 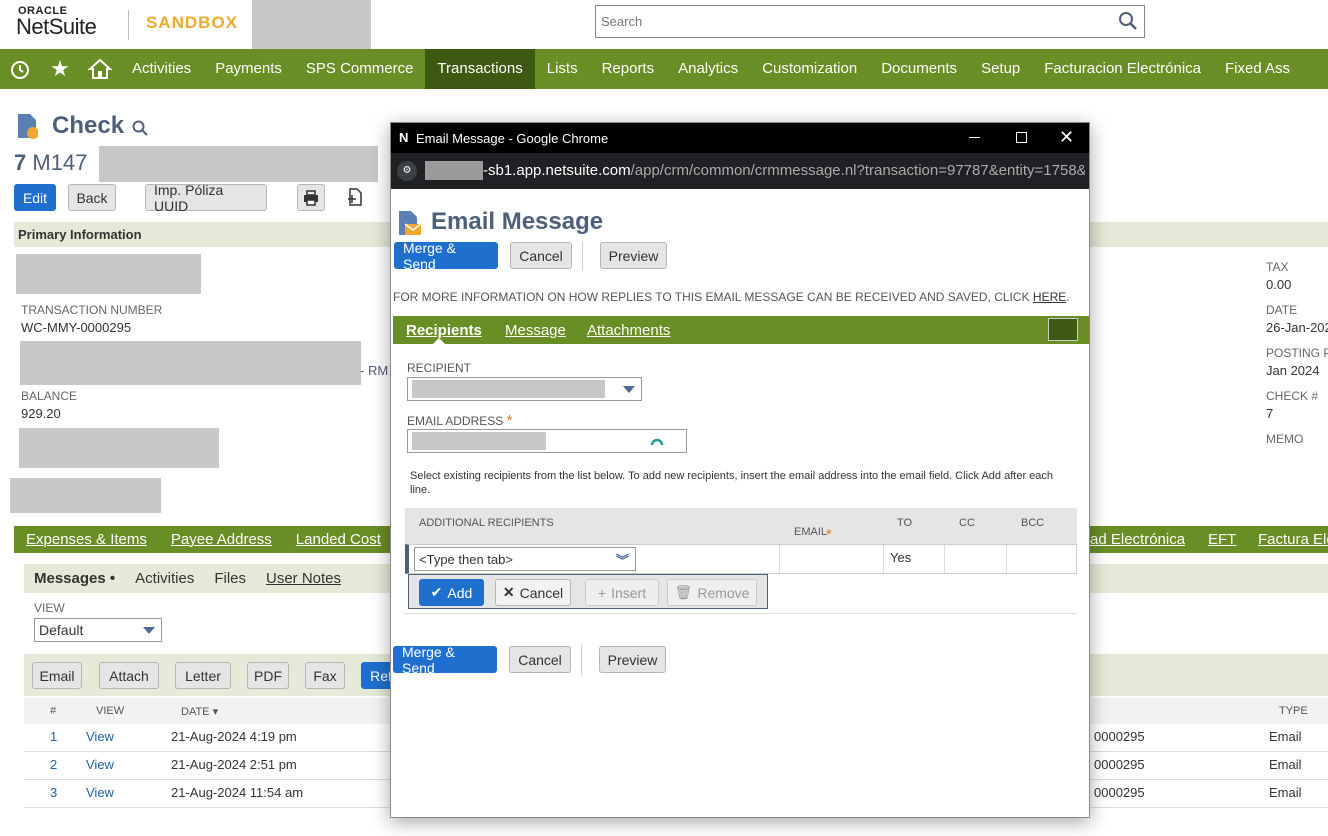 I want to click on col-view: VIEW, so click(x=110, y=711).